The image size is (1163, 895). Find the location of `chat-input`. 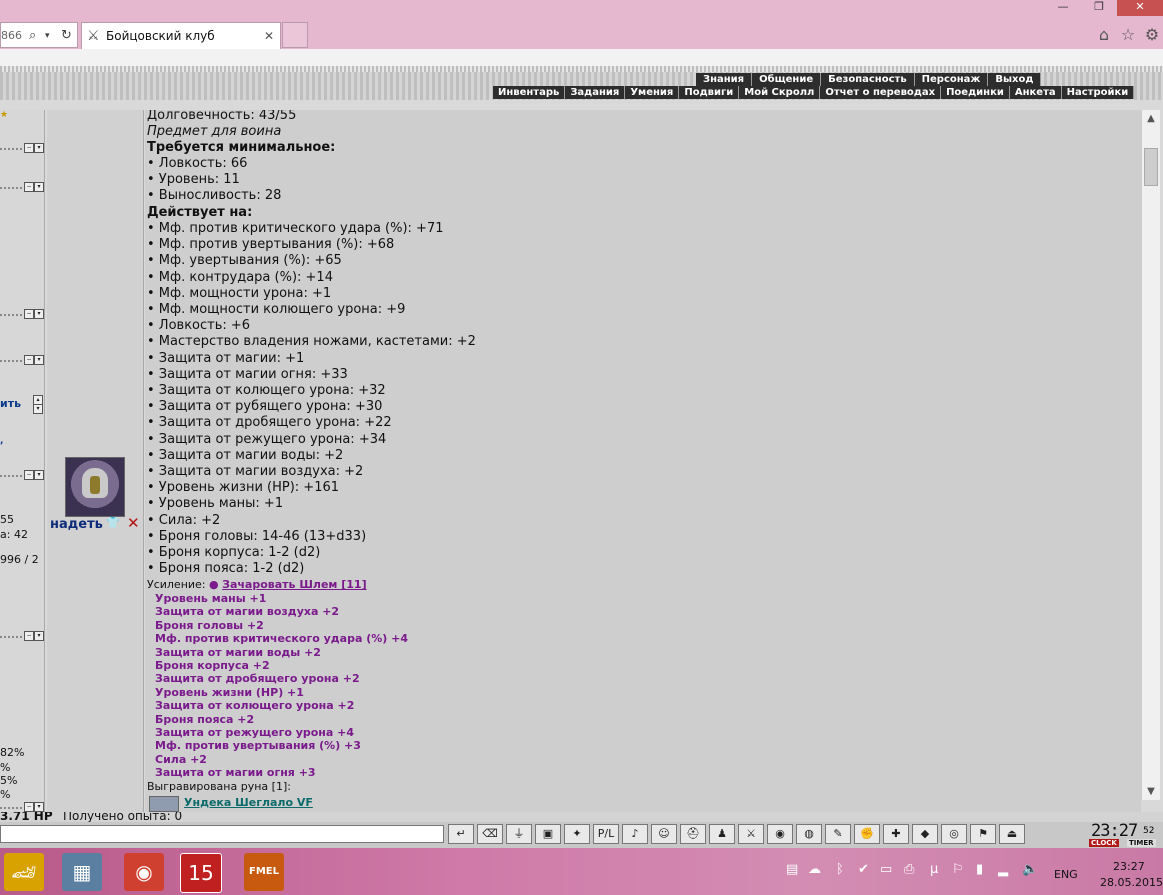

chat-input is located at coordinates (222, 834).